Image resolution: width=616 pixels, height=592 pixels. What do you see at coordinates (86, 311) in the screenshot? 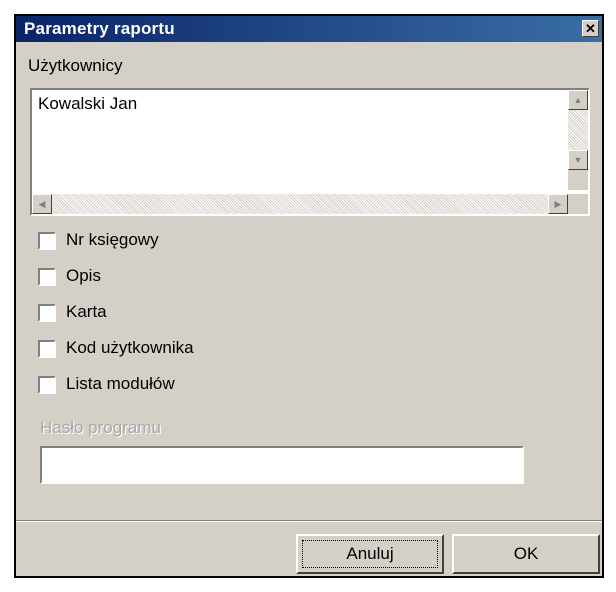
I see `karta-label: Karta` at bounding box center [86, 311].